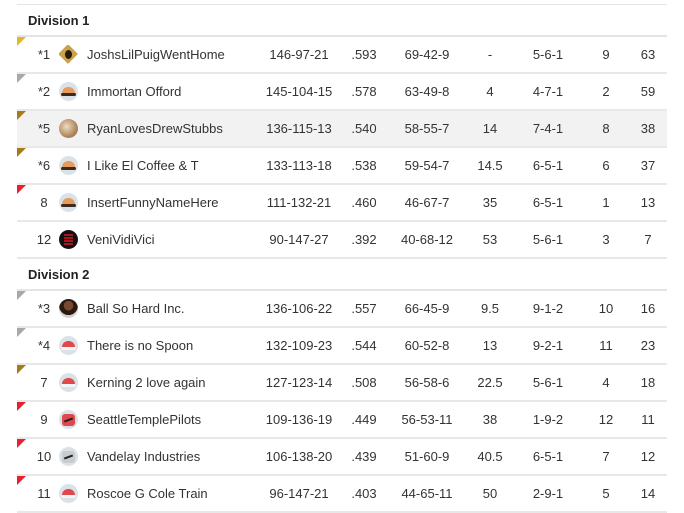 The image size is (684, 513). I want to click on team-cell: InsertFunnyNameHere, so click(158, 203).